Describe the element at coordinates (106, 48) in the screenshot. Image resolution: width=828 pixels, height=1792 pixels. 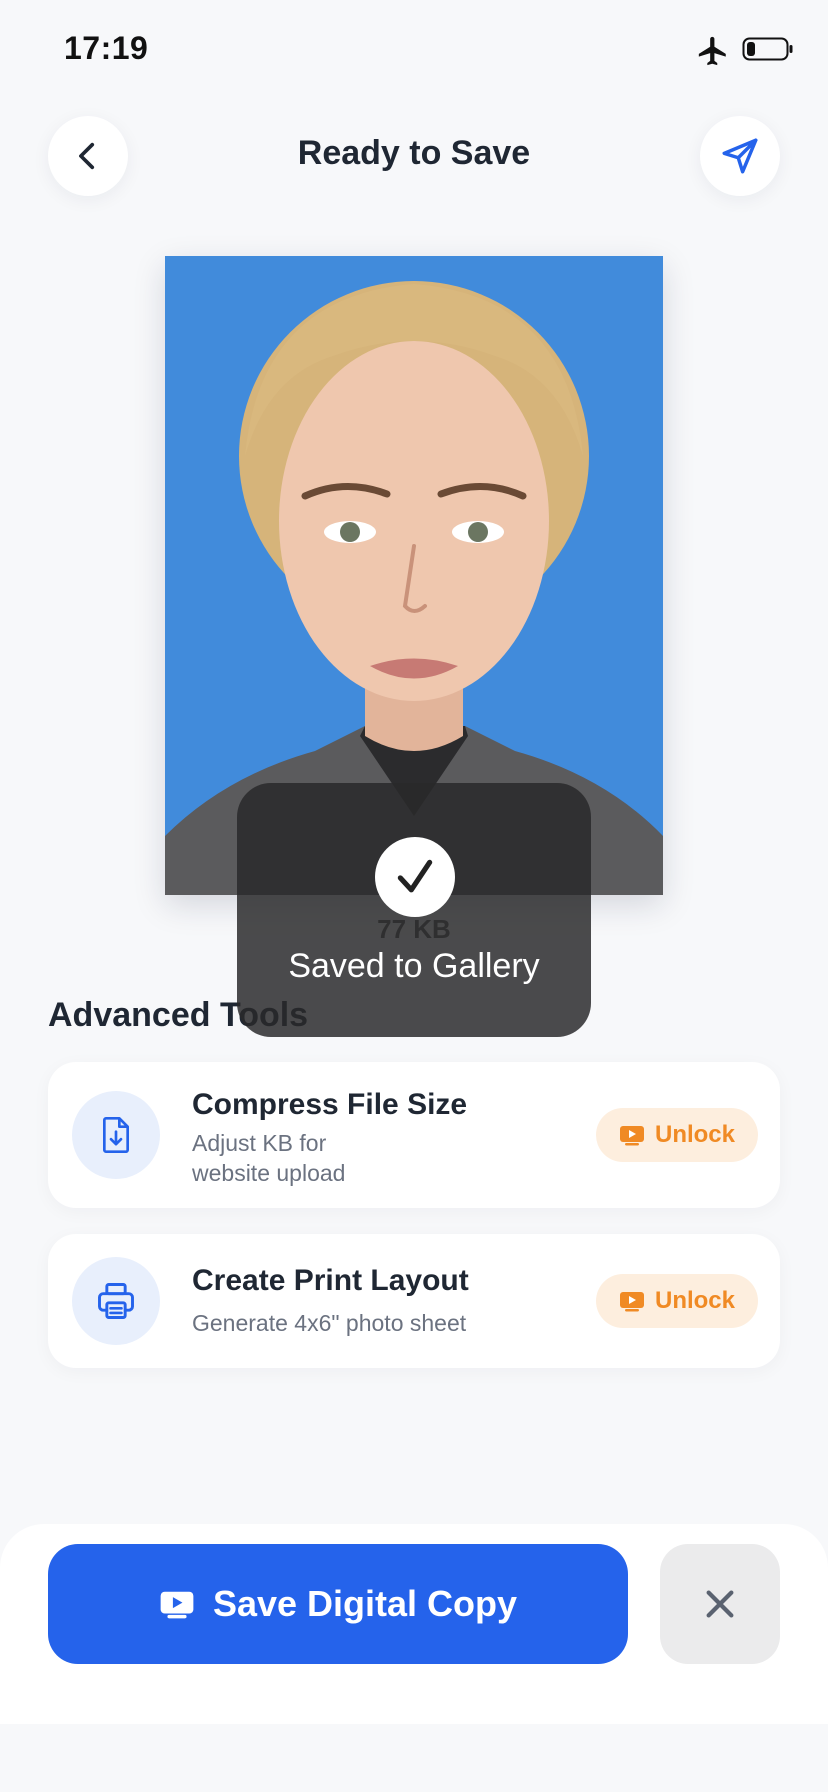
I see `status-time: 17:19` at that location.